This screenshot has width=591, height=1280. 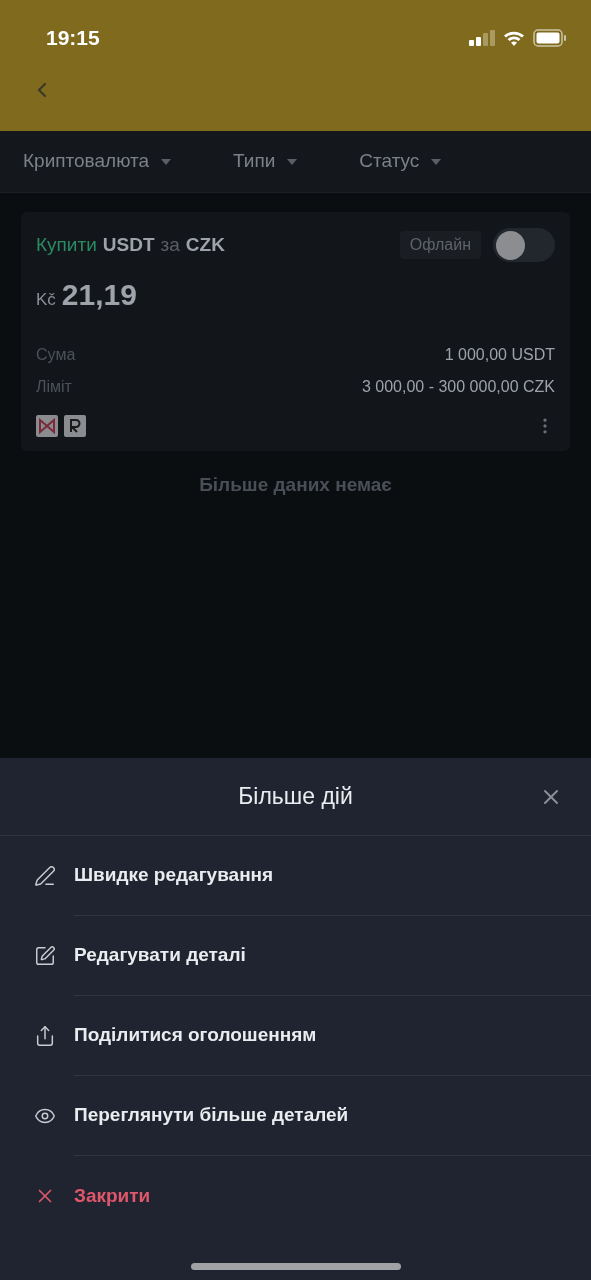 I want to click on end-message: Більше даних немає, so click(x=295, y=485).